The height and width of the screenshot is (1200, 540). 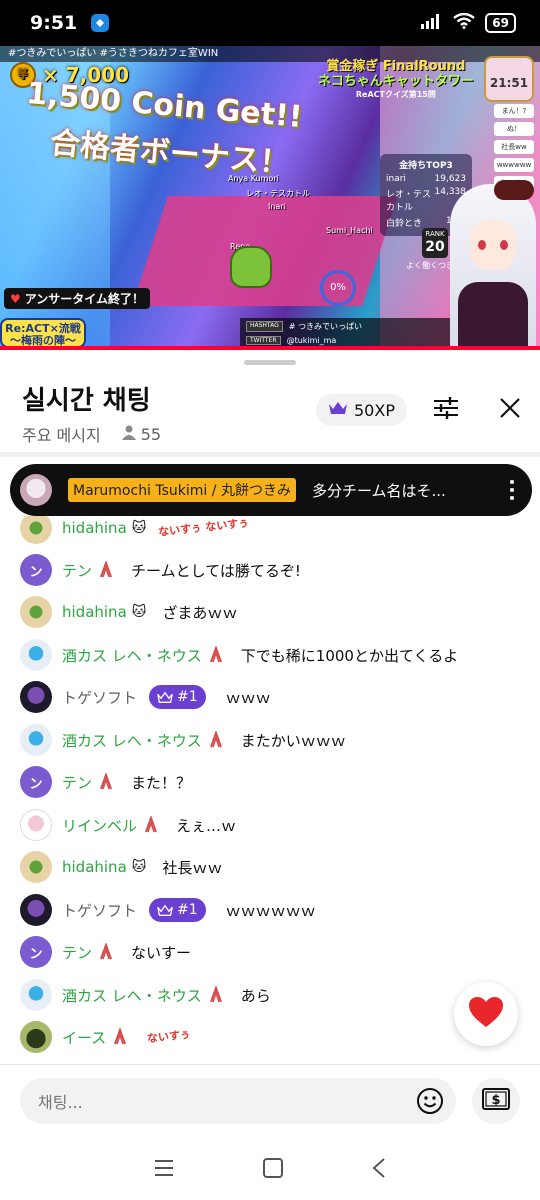 I want to click on smiley-icon, so click(x=430, y=1101).